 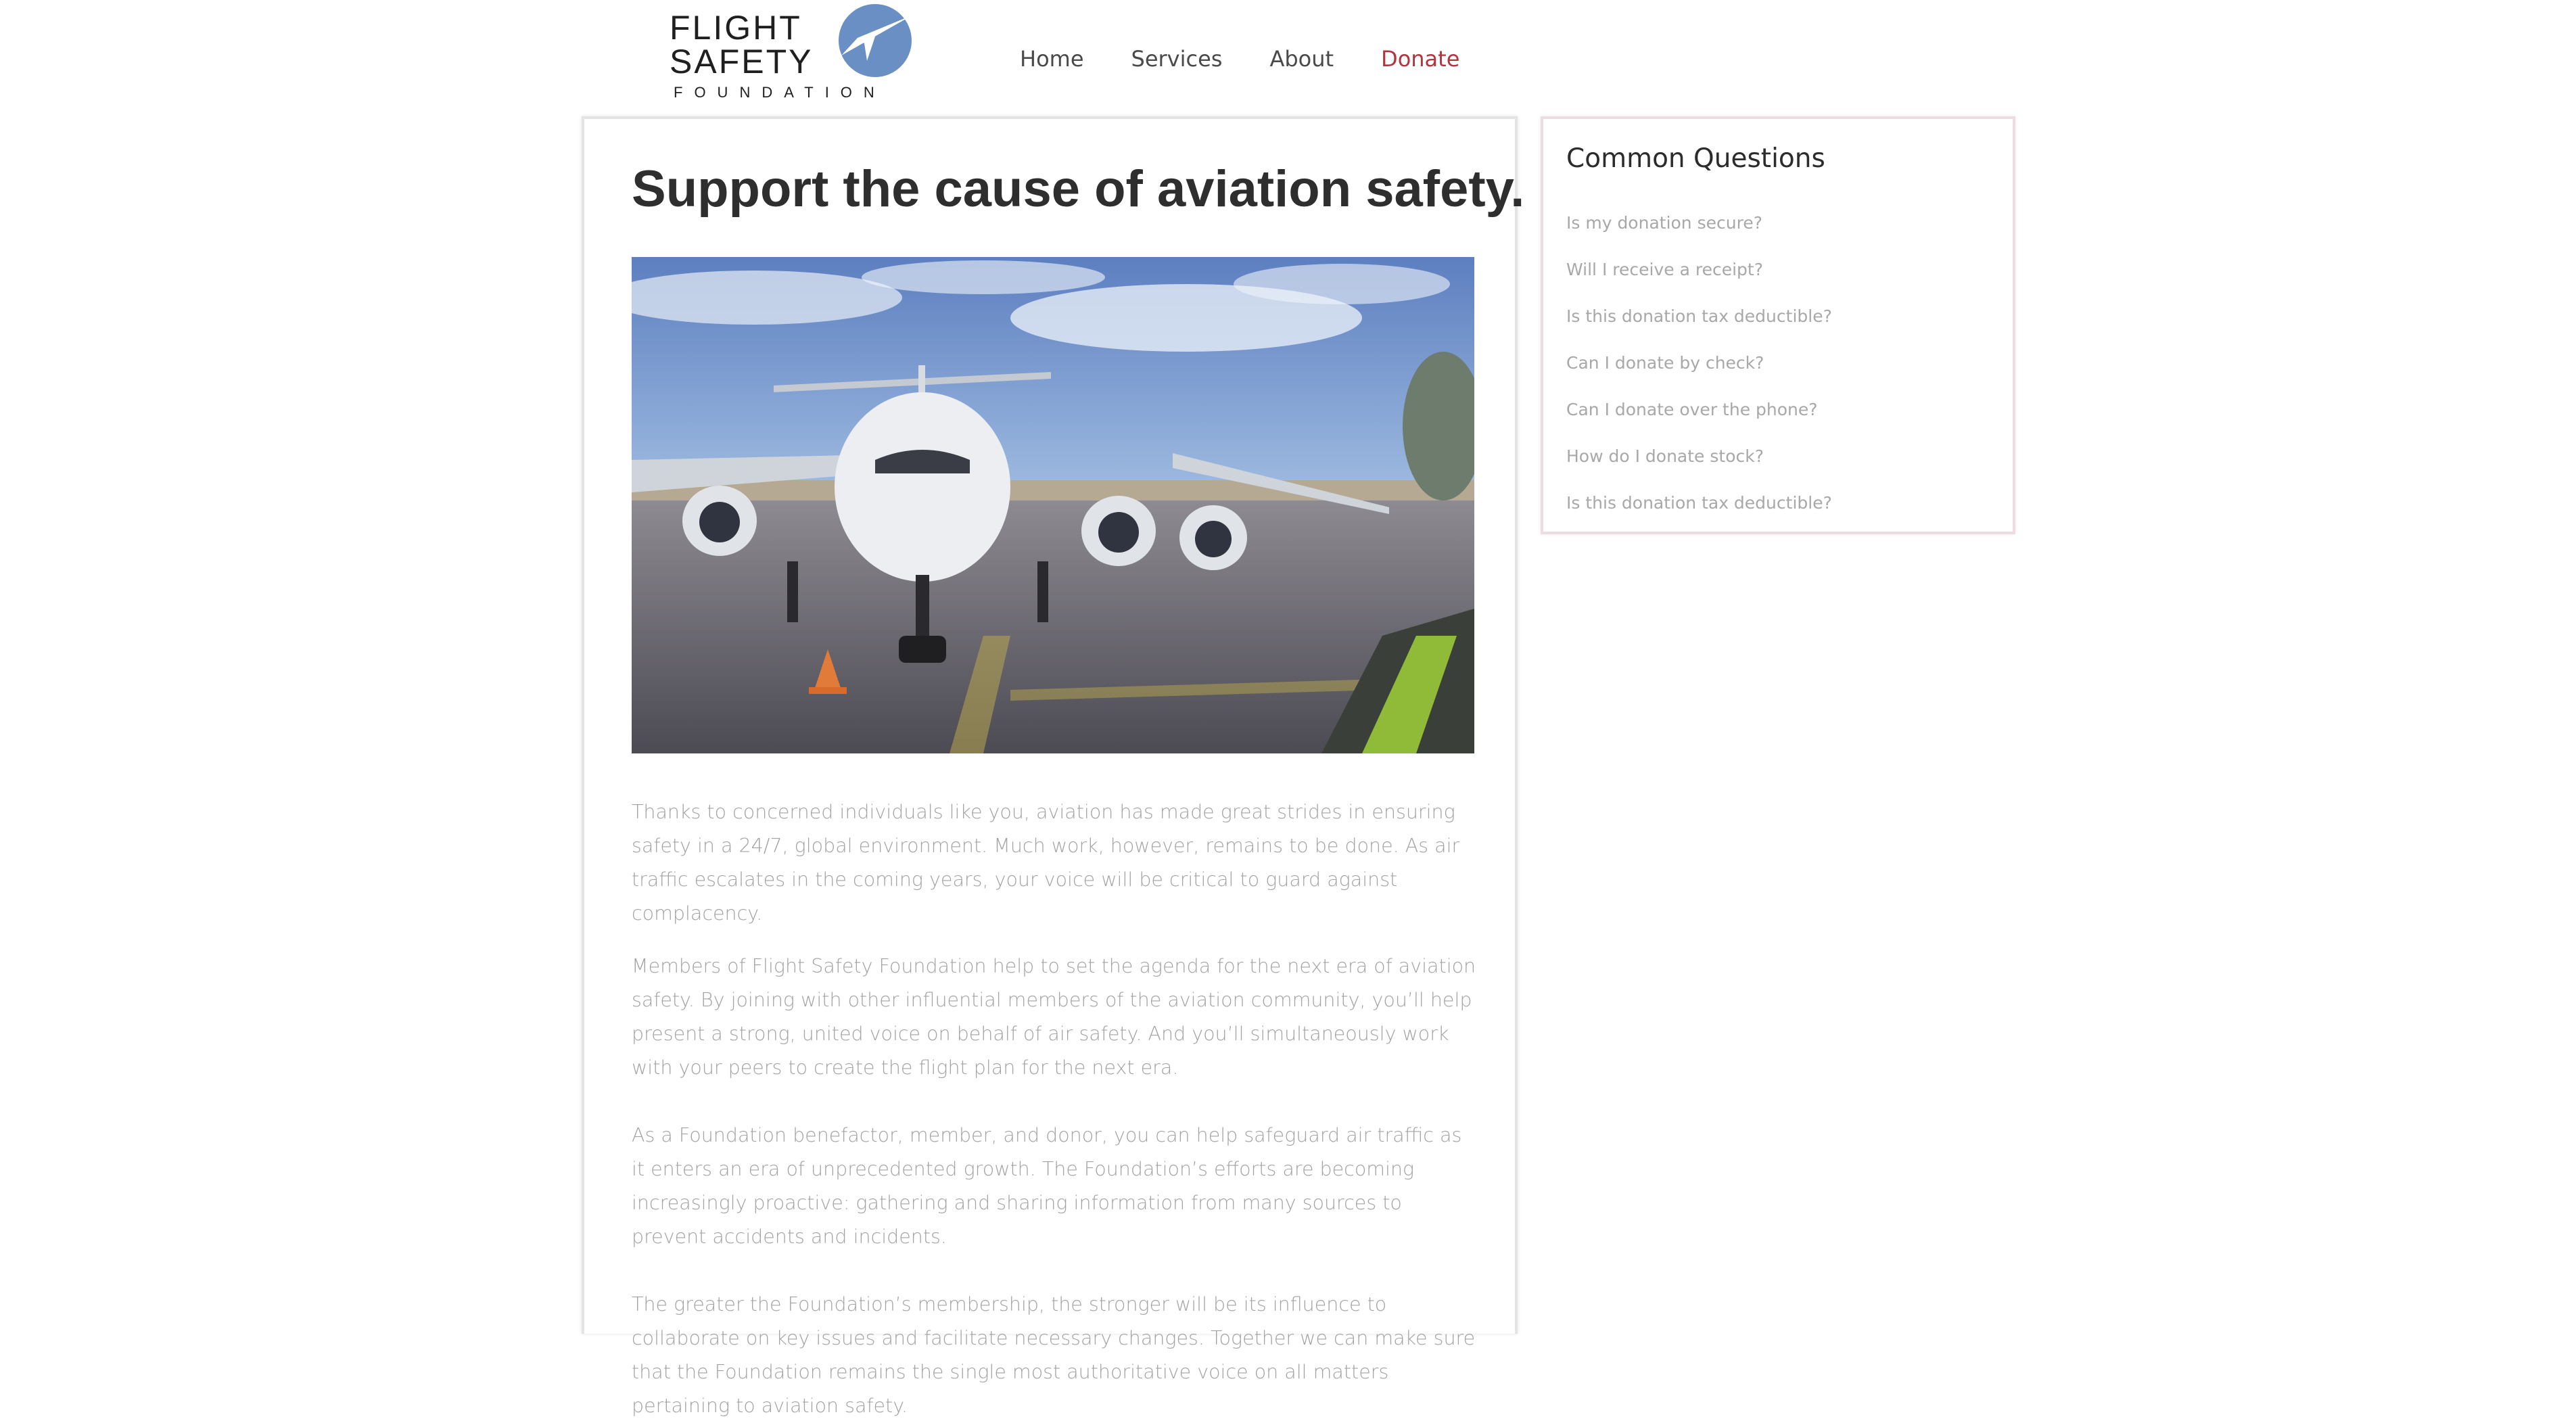 What do you see at coordinates (1699, 279) in the screenshot?
I see `faq-item-receipt: Will I receive a receipt?` at bounding box center [1699, 279].